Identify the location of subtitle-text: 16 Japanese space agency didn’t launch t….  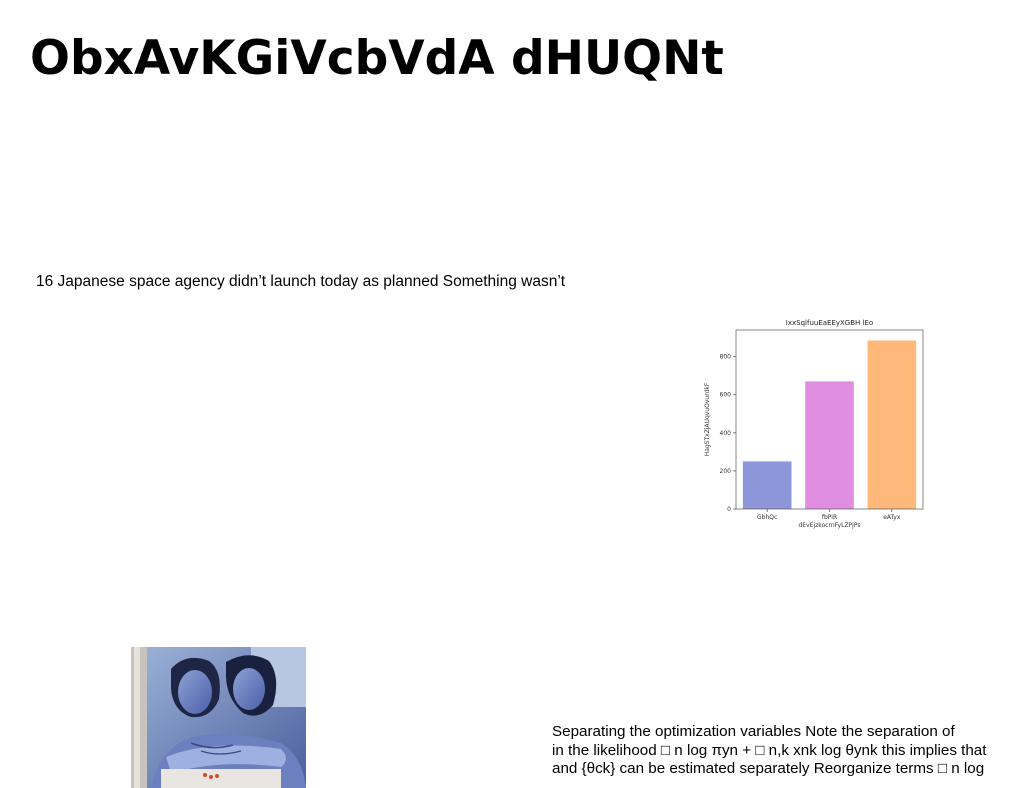
(301, 281).